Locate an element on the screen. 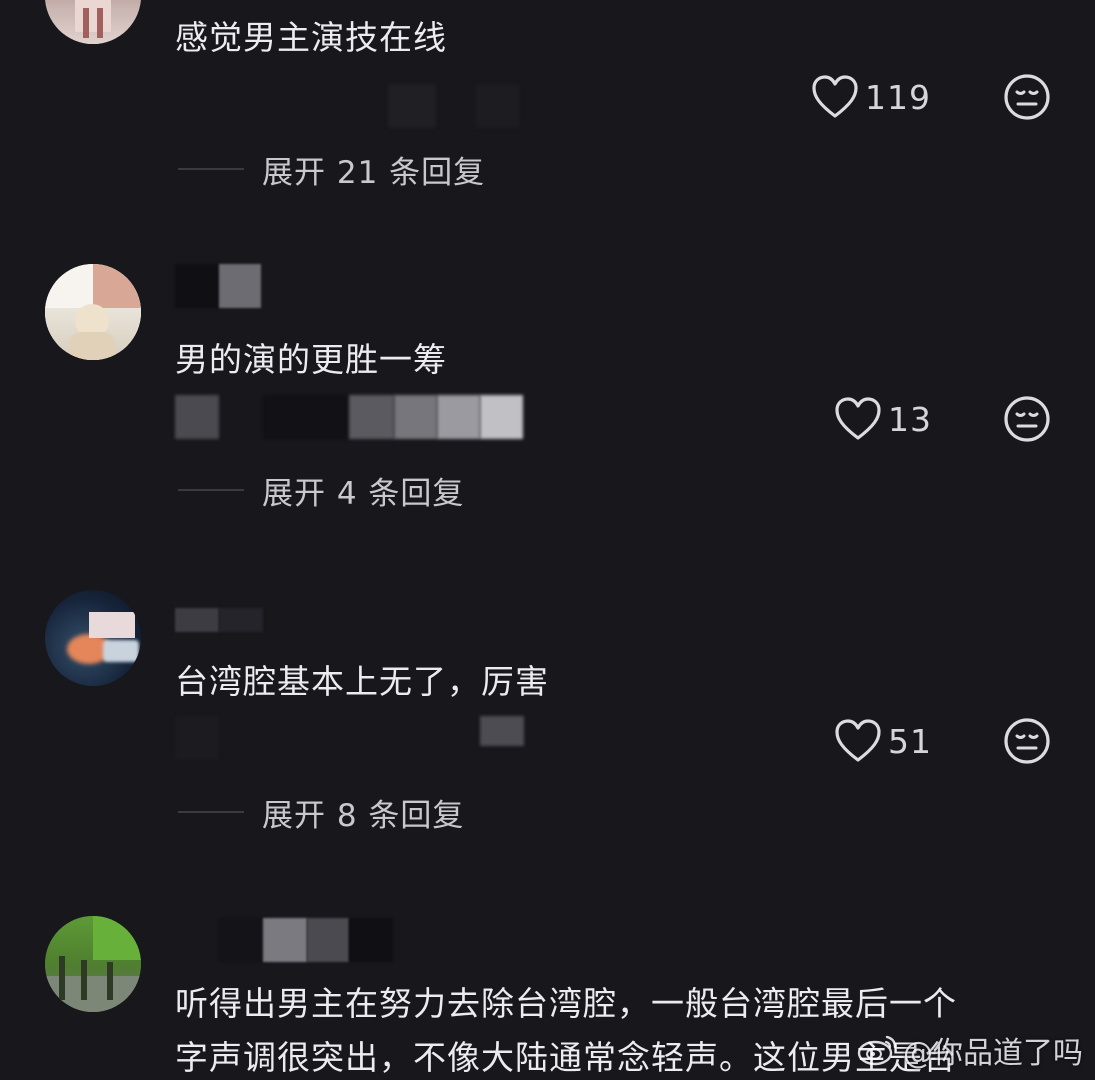 The width and height of the screenshot is (1095, 1080). like-button: 119 is located at coordinates (871, 97).